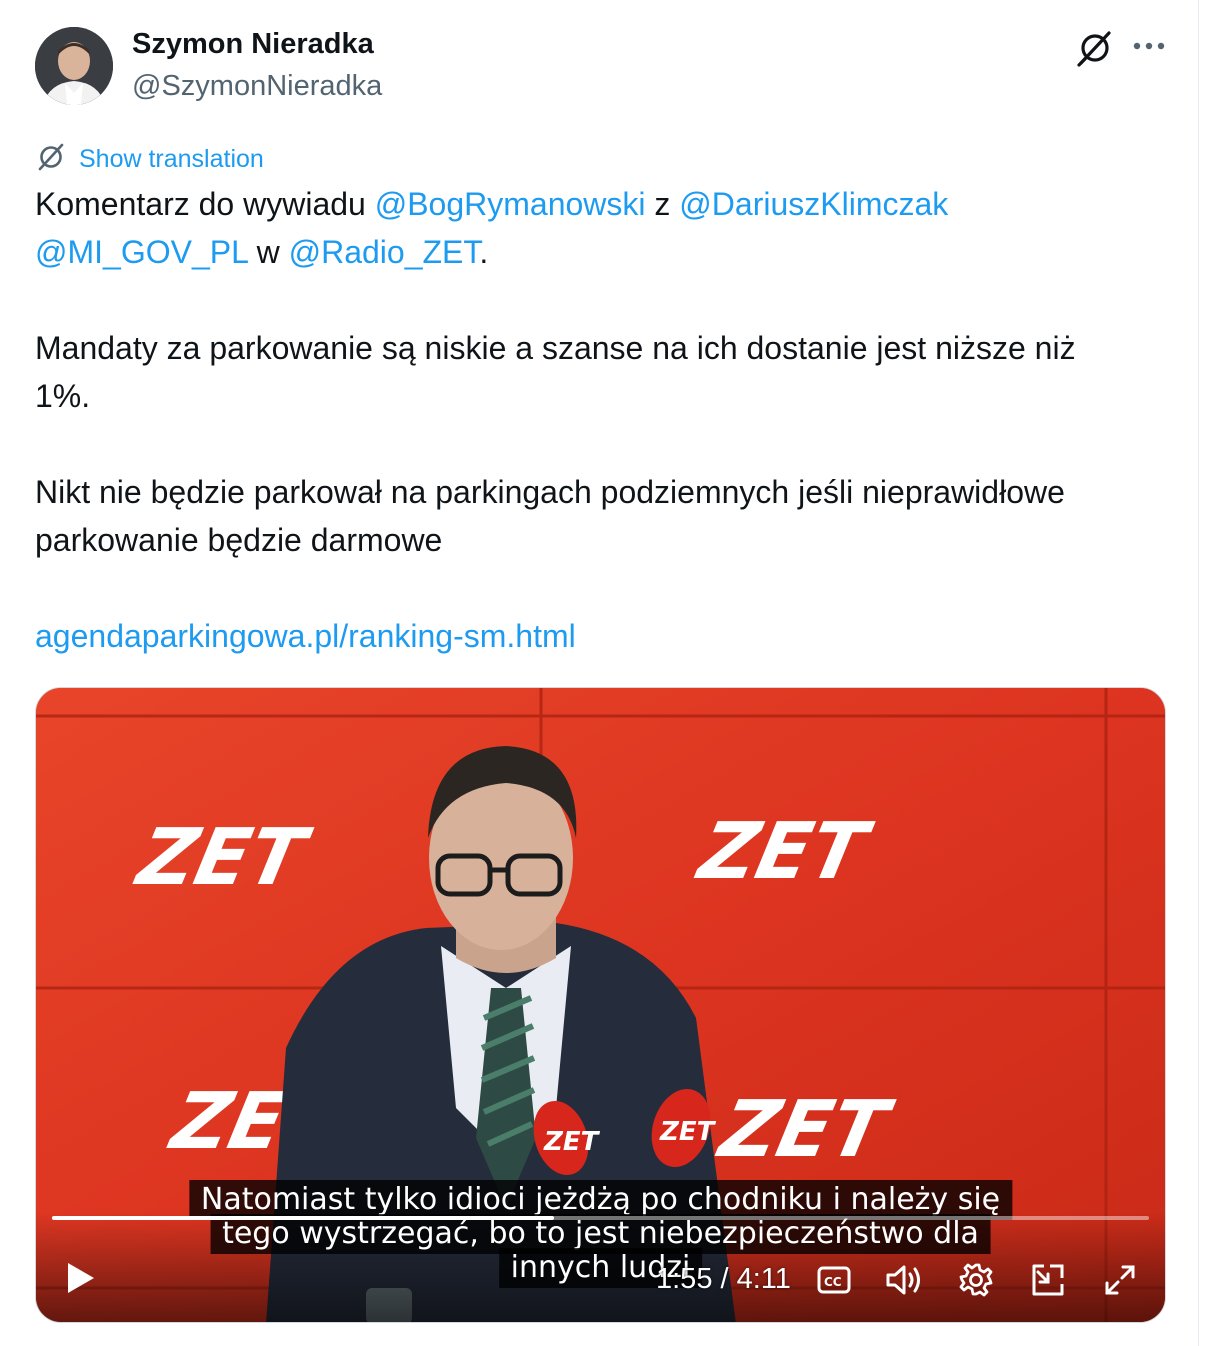 The height and width of the screenshot is (1346, 1218). Describe the element at coordinates (51, 159) in the screenshot. I see `translate-icon` at that location.